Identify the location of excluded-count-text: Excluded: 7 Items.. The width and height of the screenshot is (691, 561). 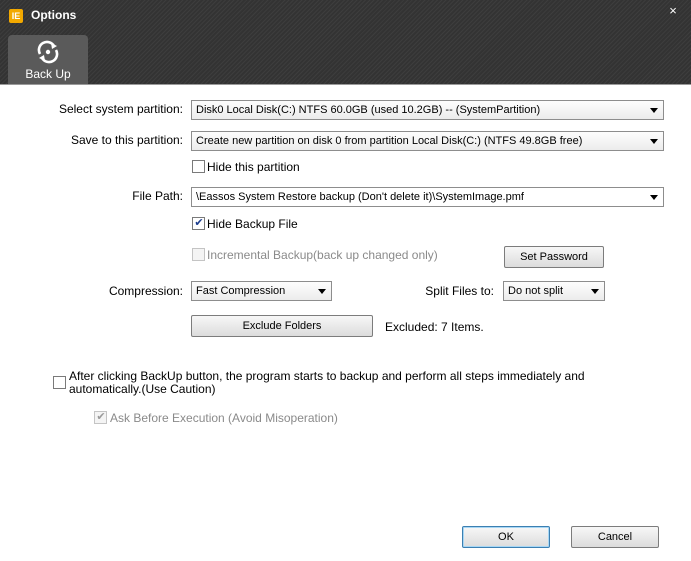
(434, 327).